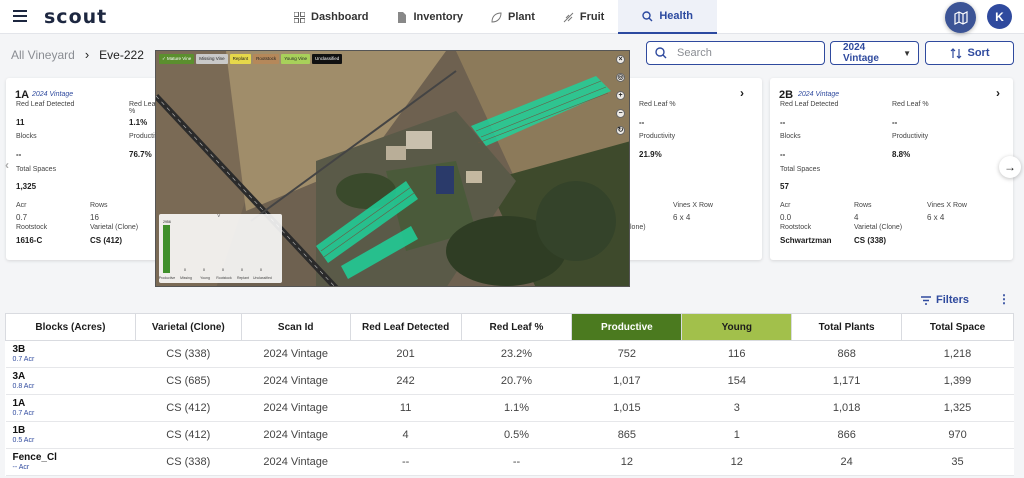  What do you see at coordinates (960, 17) in the screenshot?
I see `map-toggle-button` at bounding box center [960, 17].